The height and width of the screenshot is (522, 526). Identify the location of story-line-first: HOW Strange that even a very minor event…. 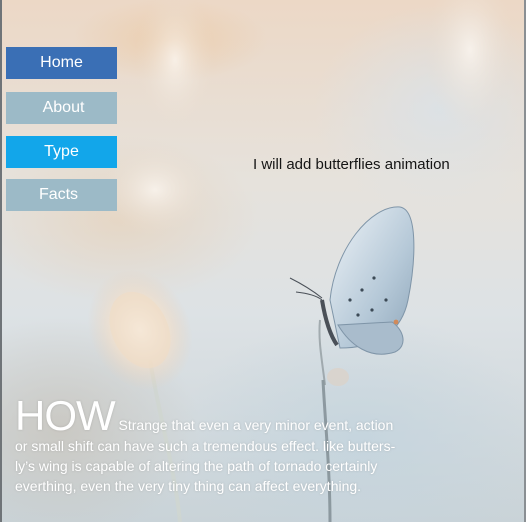
(235, 416).